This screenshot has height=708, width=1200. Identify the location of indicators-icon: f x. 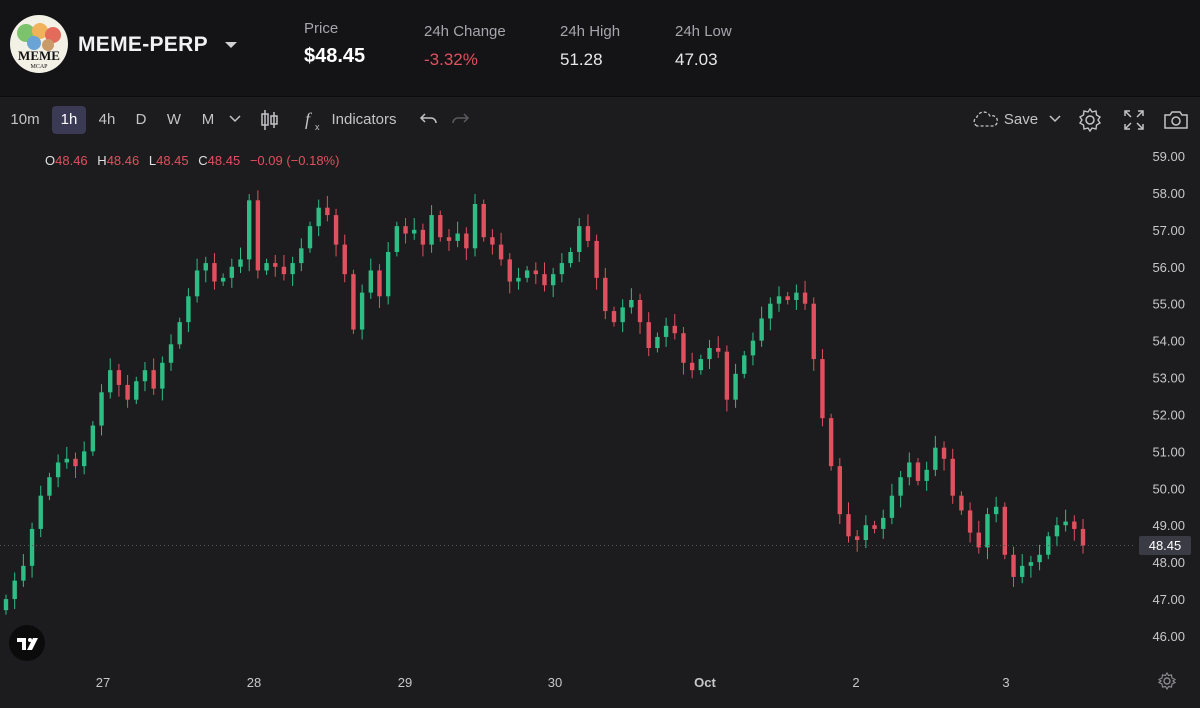
(314, 120).